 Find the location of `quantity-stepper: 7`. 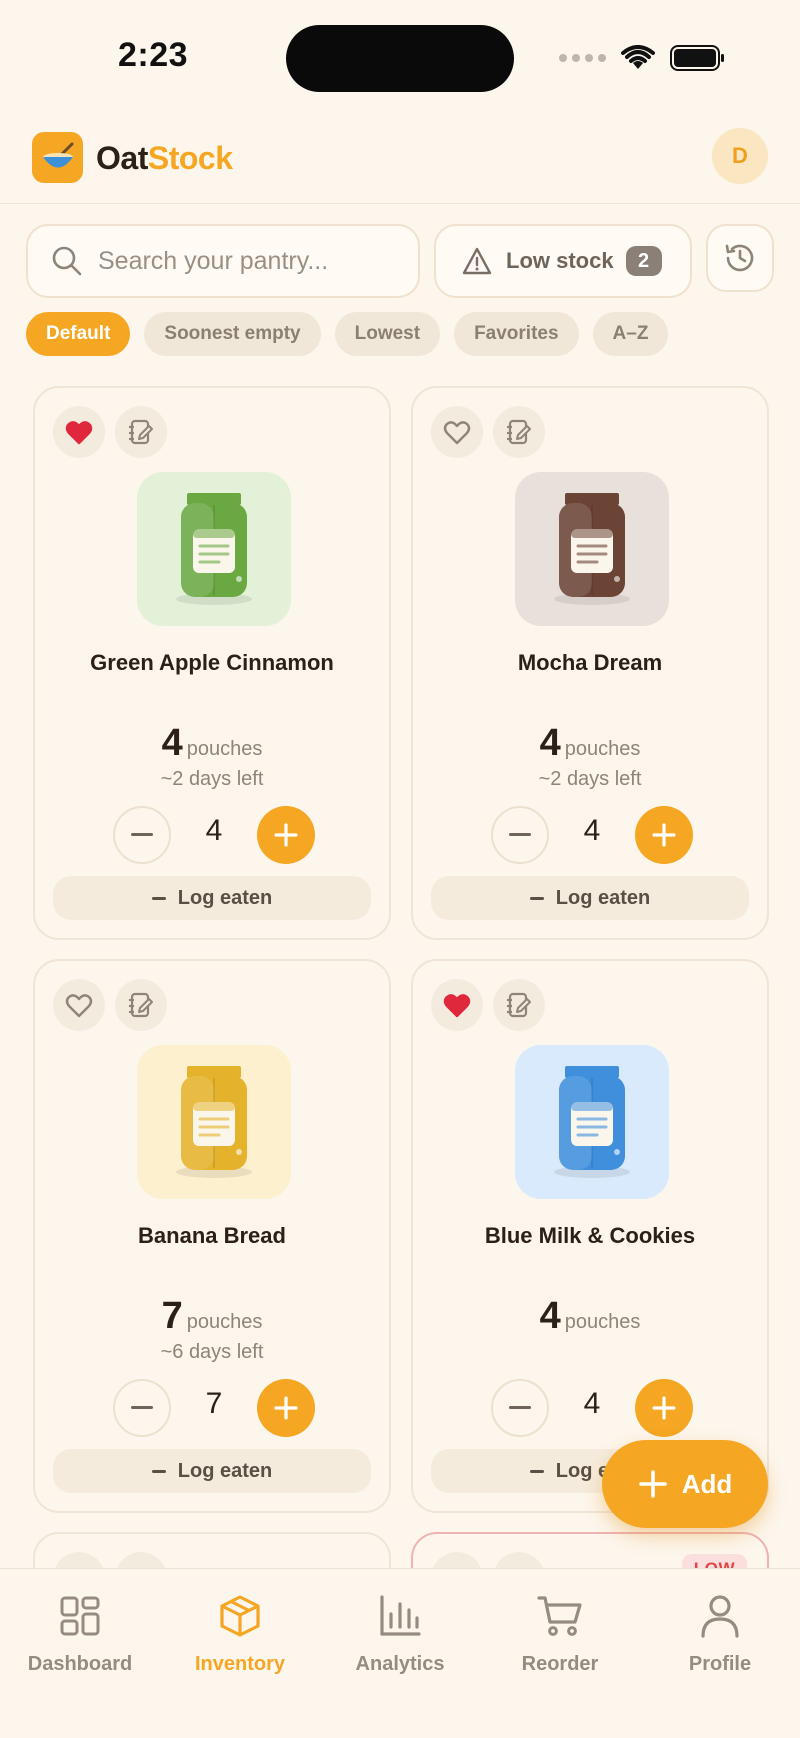

quantity-stepper: 7 is located at coordinates (214, 1408).